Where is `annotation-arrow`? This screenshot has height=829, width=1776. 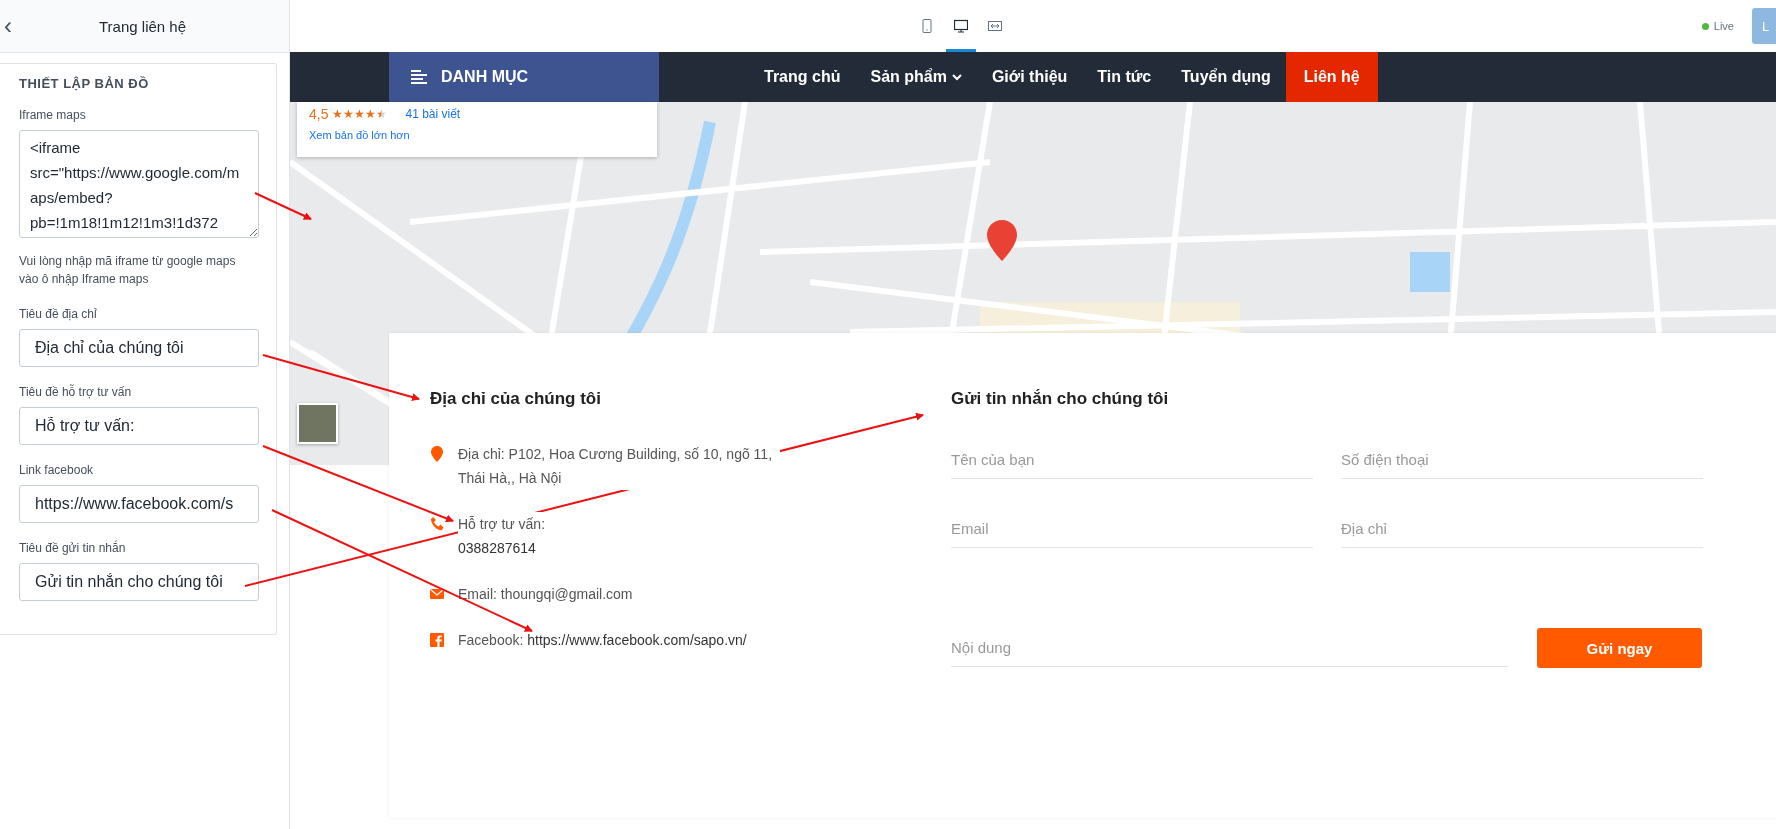
annotation-arrow is located at coordinates (283, 206).